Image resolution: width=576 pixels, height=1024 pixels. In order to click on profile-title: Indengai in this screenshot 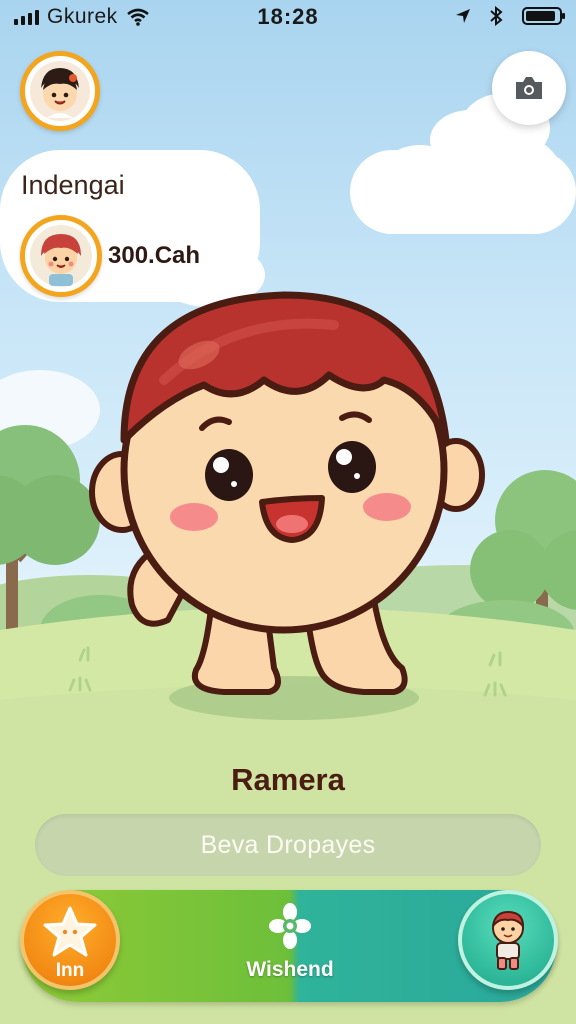, I will do `click(73, 185)`.